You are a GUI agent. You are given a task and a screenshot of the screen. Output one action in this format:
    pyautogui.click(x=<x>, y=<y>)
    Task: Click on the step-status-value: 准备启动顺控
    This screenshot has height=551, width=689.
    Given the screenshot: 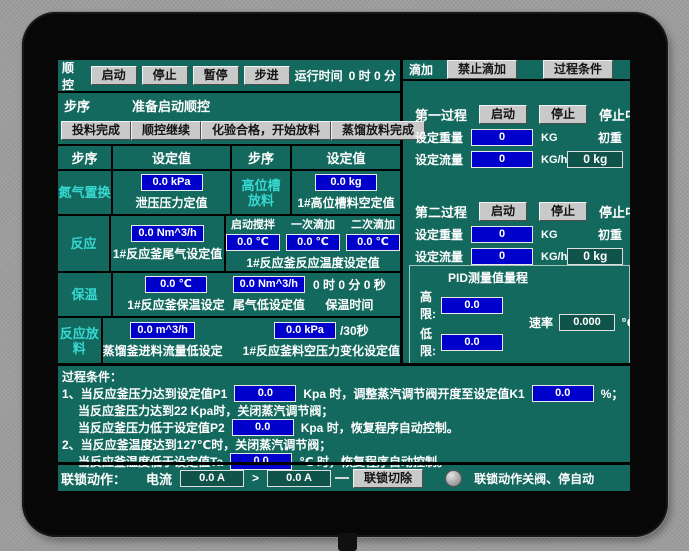 What is the action you would take?
    pyautogui.click(x=171, y=106)
    